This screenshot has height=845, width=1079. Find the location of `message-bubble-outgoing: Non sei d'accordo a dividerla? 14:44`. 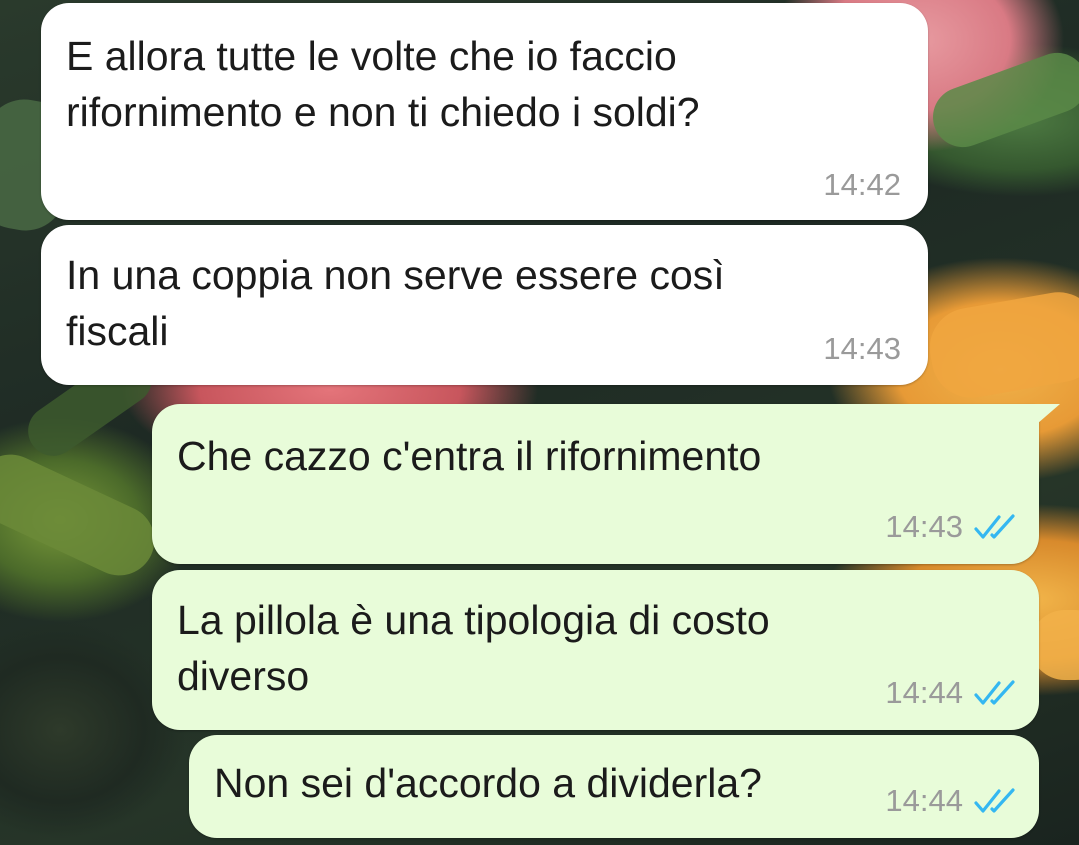

message-bubble-outgoing: Non sei d'accordo a dividerla? 14:44 is located at coordinates (614, 786).